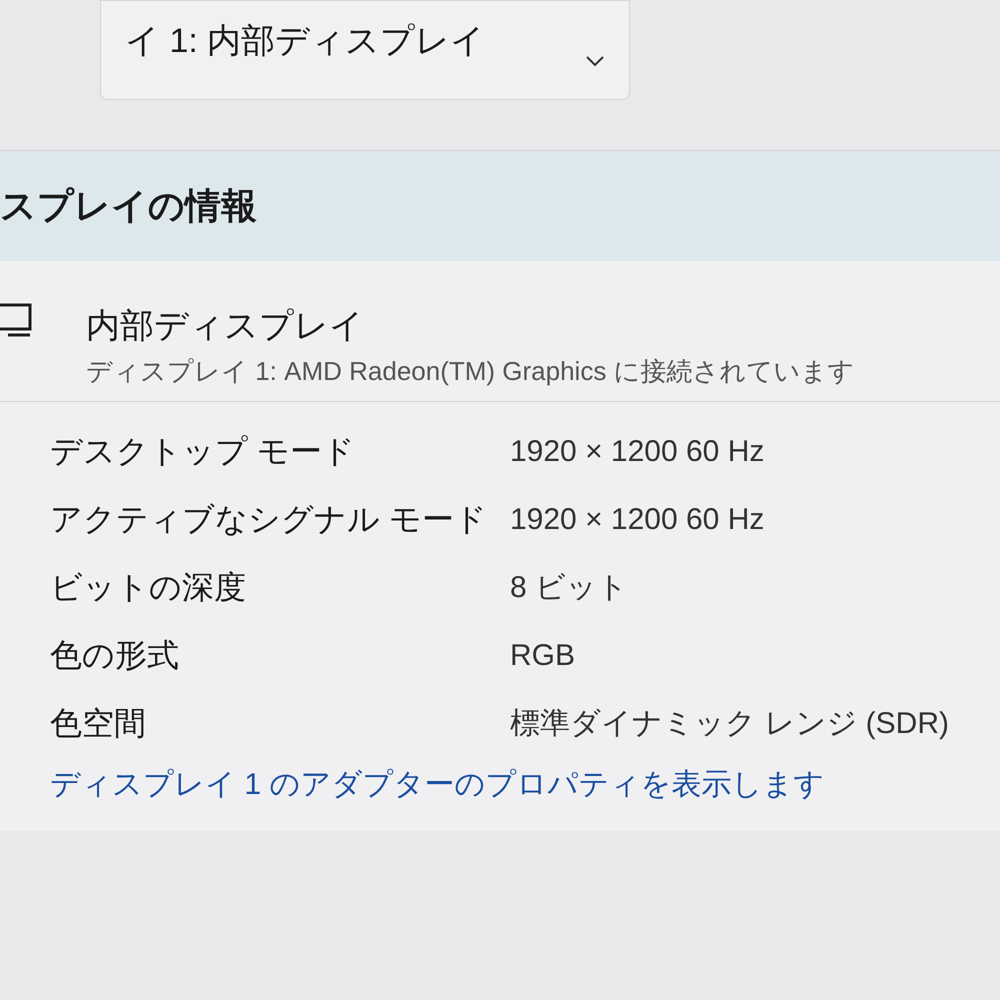  What do you see at coordinates (525, 796) in the screenshot?
I see `adapter-properties-link: ディスプレイ 1 のアダプターのプロパティを表示します` at bounding box center [525, 796].